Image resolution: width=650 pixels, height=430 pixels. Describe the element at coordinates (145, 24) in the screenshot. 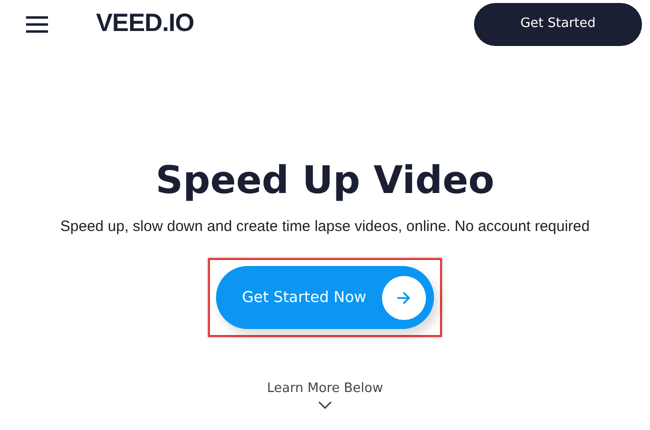

I see `logo: VEED.IO` at that location.